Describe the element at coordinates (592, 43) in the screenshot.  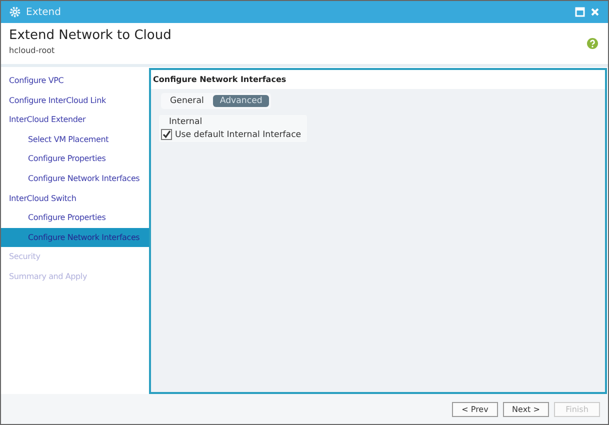
I see `help-icon` at that location.